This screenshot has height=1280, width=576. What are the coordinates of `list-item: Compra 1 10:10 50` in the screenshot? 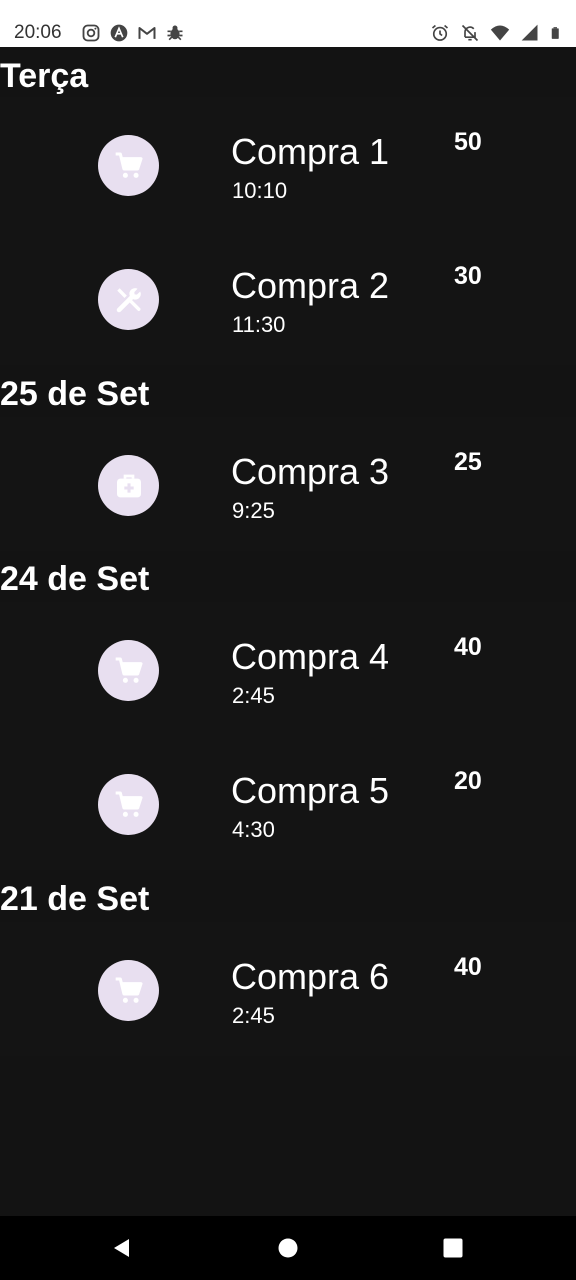 It's located at (288, 164).